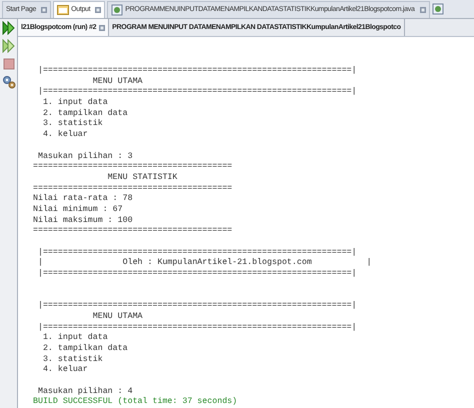 This screenshot has width=474, height=408. I want to click on console-line: | Oleh : KumpulanArtikel-21.blogspot.com |, so click(204, 263).